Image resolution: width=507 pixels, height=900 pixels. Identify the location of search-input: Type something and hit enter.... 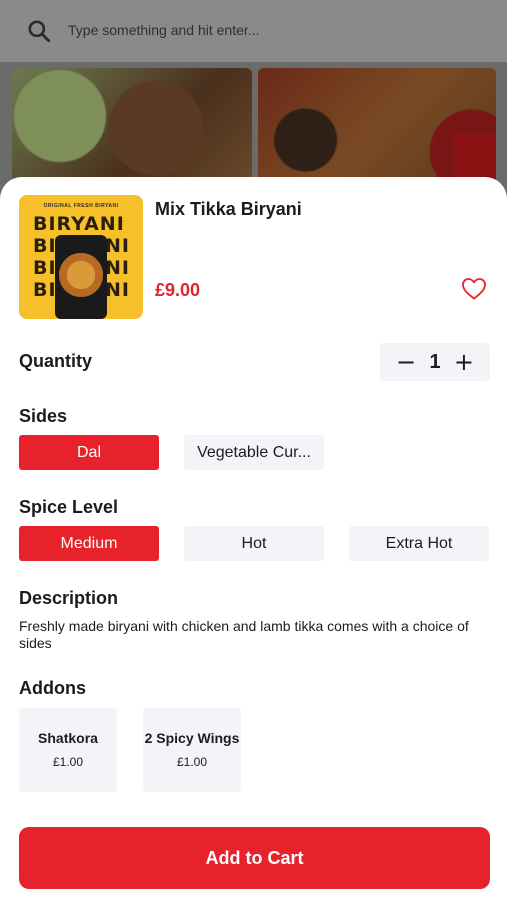
(163, 30).